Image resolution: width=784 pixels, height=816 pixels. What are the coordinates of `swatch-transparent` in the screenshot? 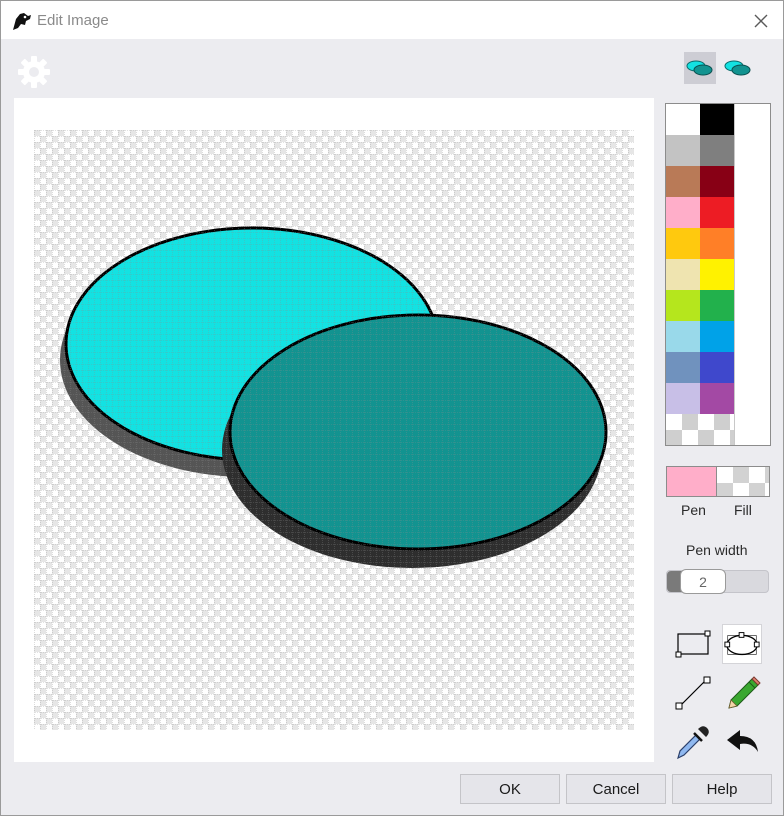 It's located at (700, 429).